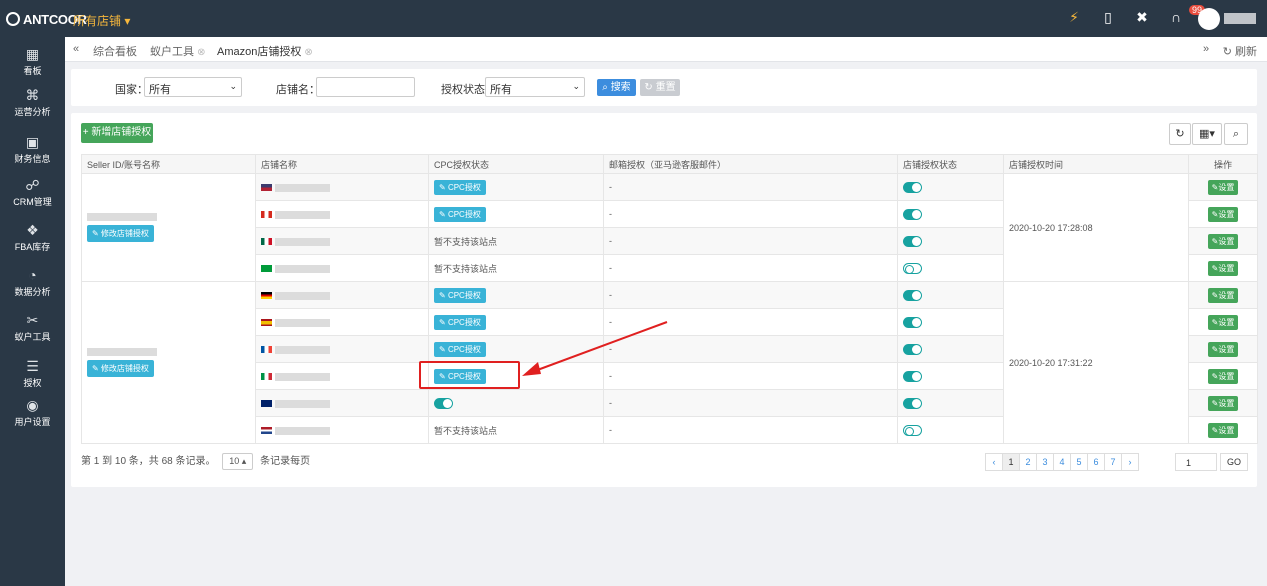 The image size is (1267, 586). What do you see at coordinates (32, 327) in the screenshot?
I see `sidebar-item-tools: ✂ 蚁户工具` at bounding box center [32, 327].